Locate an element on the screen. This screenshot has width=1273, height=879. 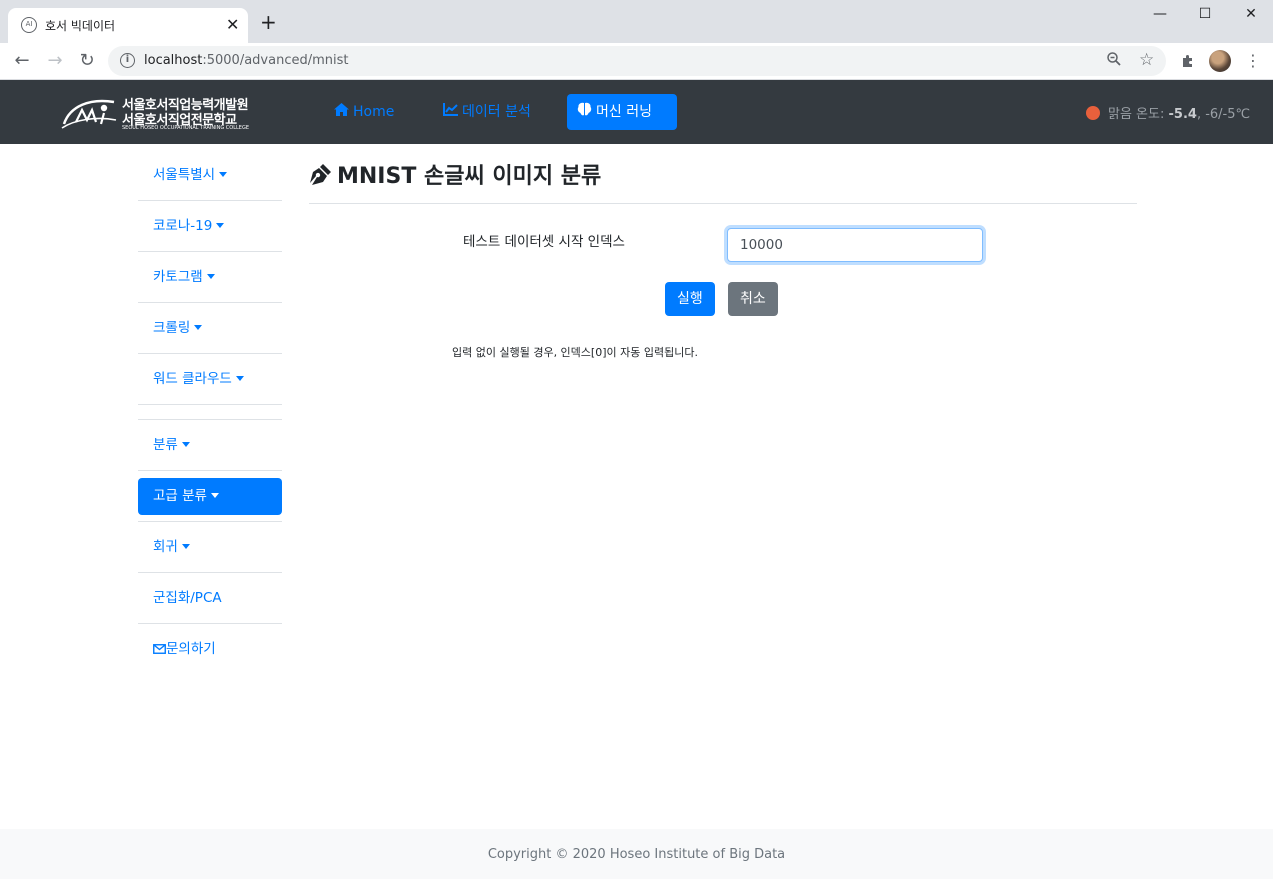
sidebar-item-label: 군집화/PCA is located at coordinates (187, 598).